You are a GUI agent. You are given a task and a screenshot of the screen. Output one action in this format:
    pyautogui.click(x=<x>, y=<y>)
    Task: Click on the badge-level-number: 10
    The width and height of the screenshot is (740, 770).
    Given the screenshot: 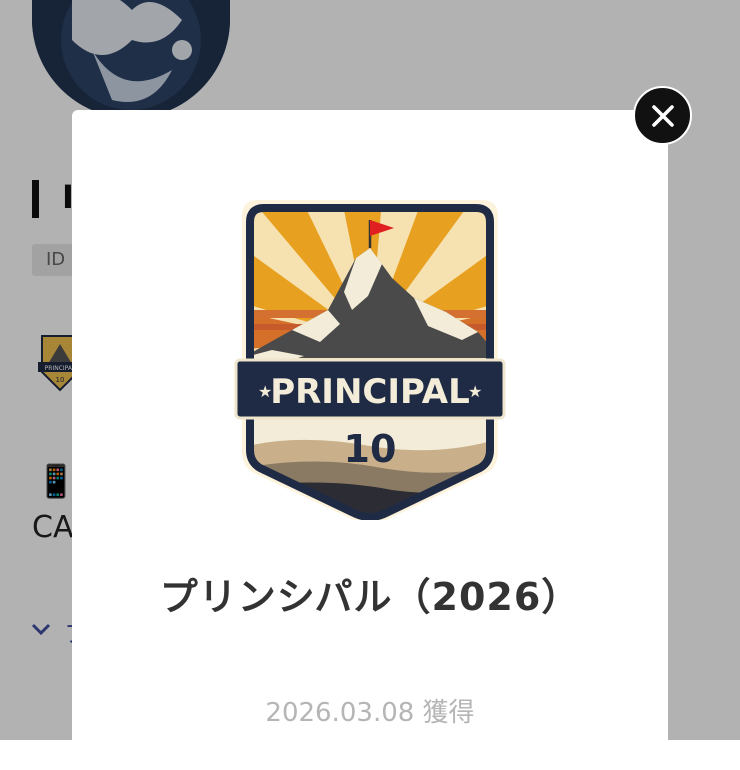 What is the action you would take?
    pyautogui.click(x=370, y=449)
    